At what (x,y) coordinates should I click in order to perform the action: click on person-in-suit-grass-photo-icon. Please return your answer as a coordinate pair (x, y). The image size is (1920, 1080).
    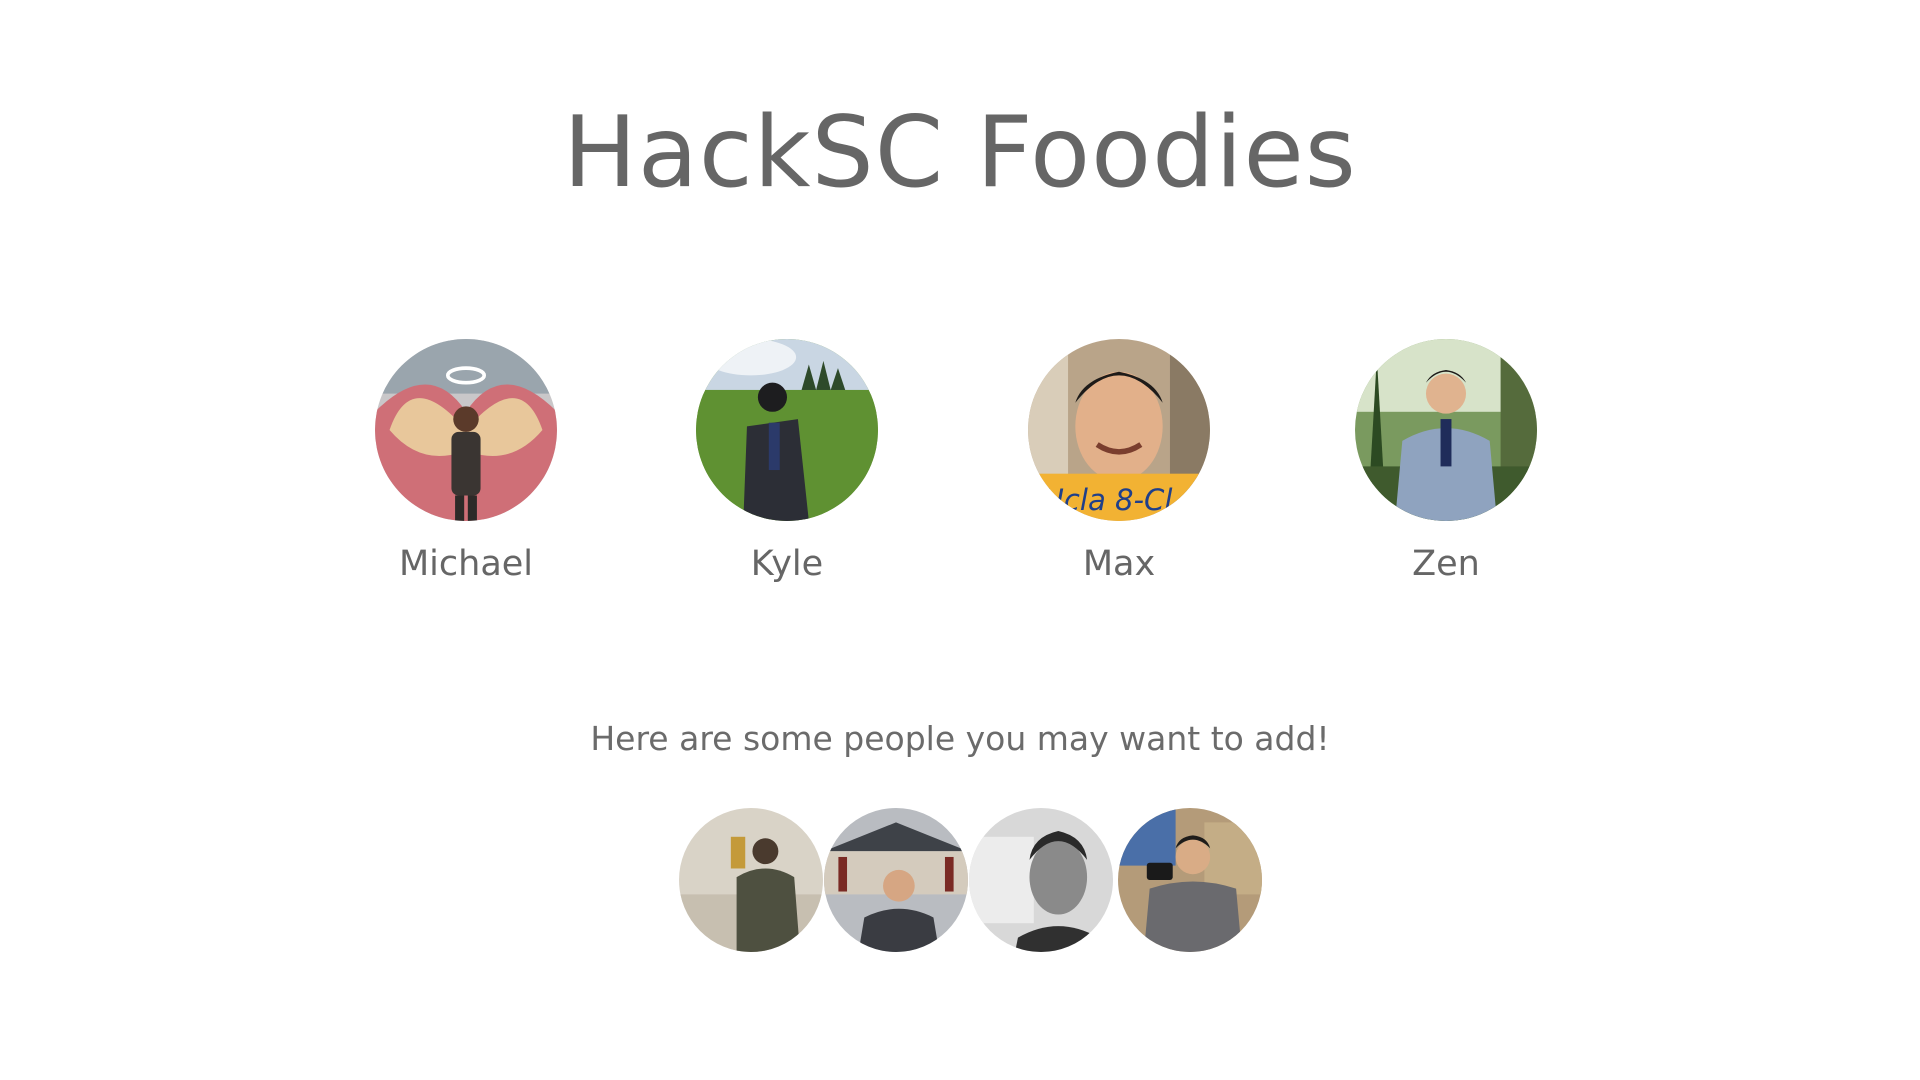
    Looking at the image, I should click on (787, 430).